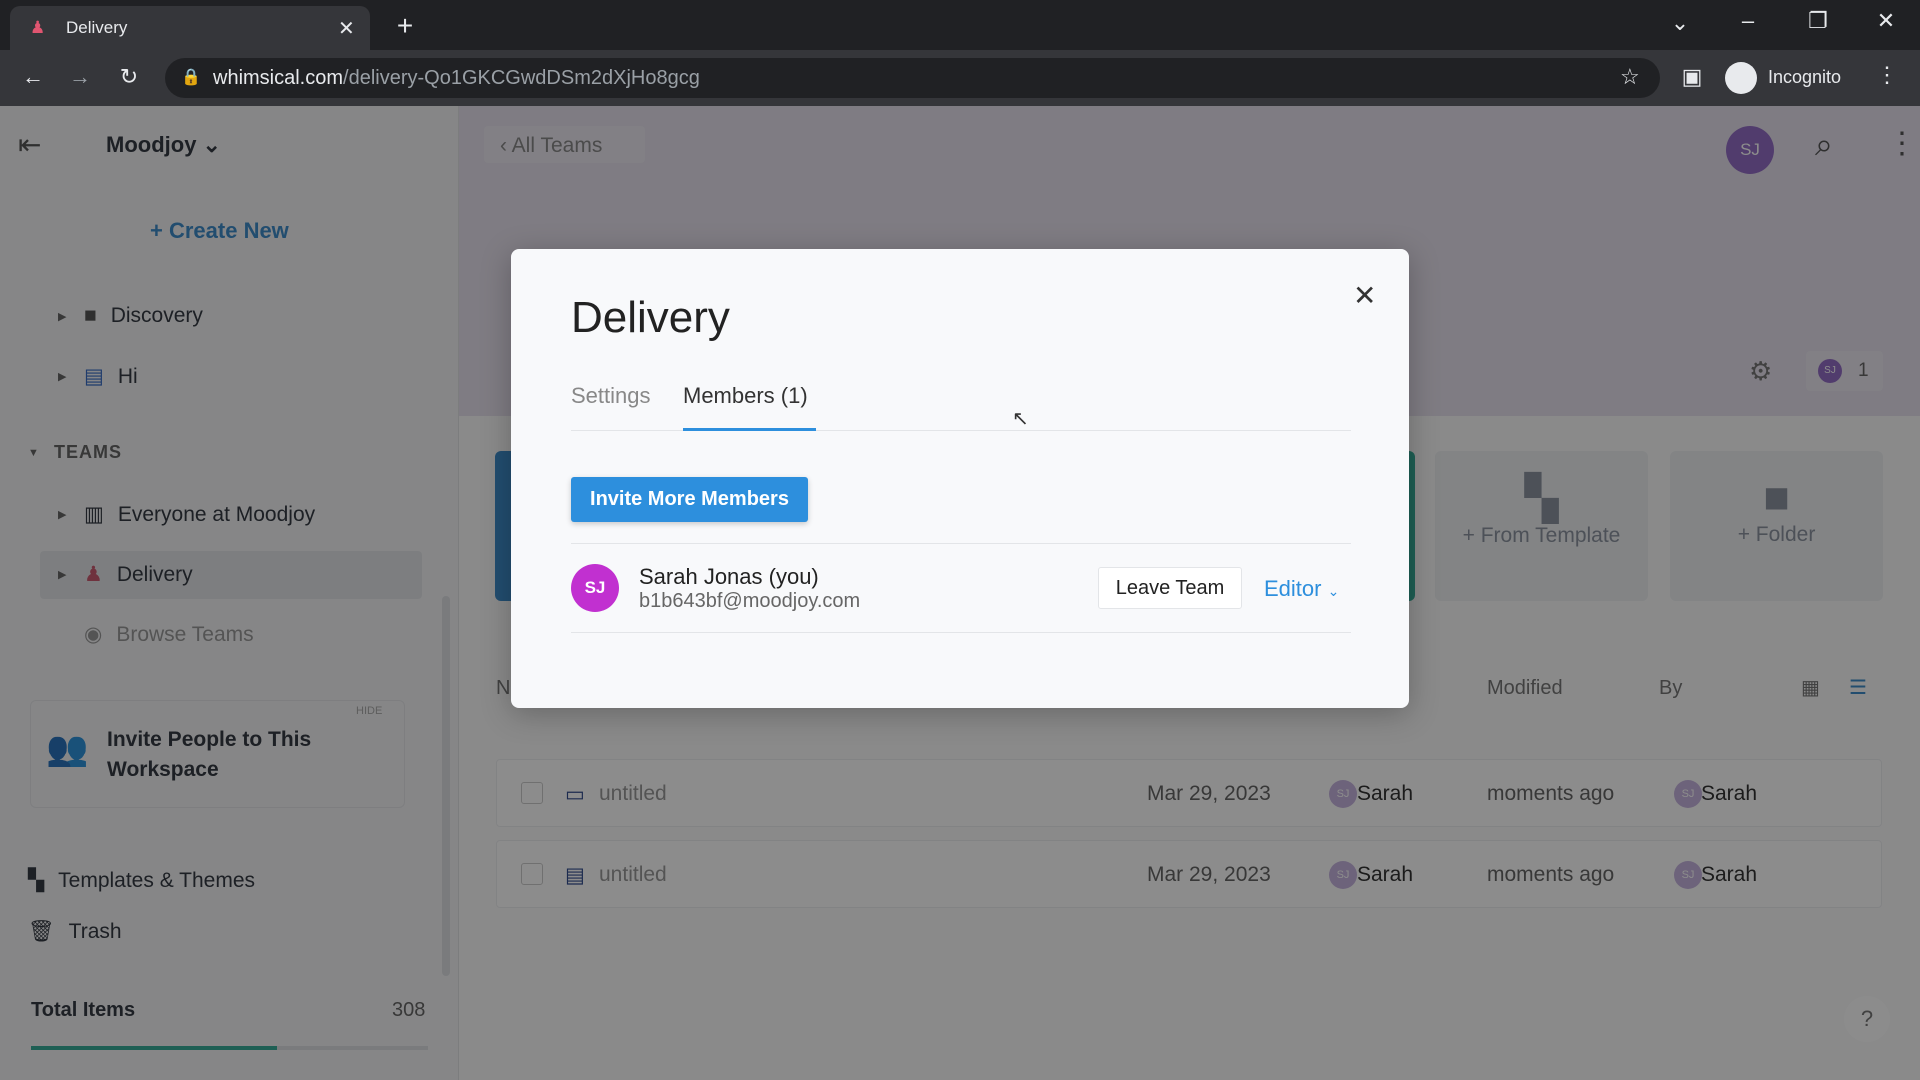 This screenshot has width=1920, height=1080. What do you see at coordinates (369, 711) in the screenshot?
I see `hide-invite-button: HIDE` at bounding box center [369, 711].